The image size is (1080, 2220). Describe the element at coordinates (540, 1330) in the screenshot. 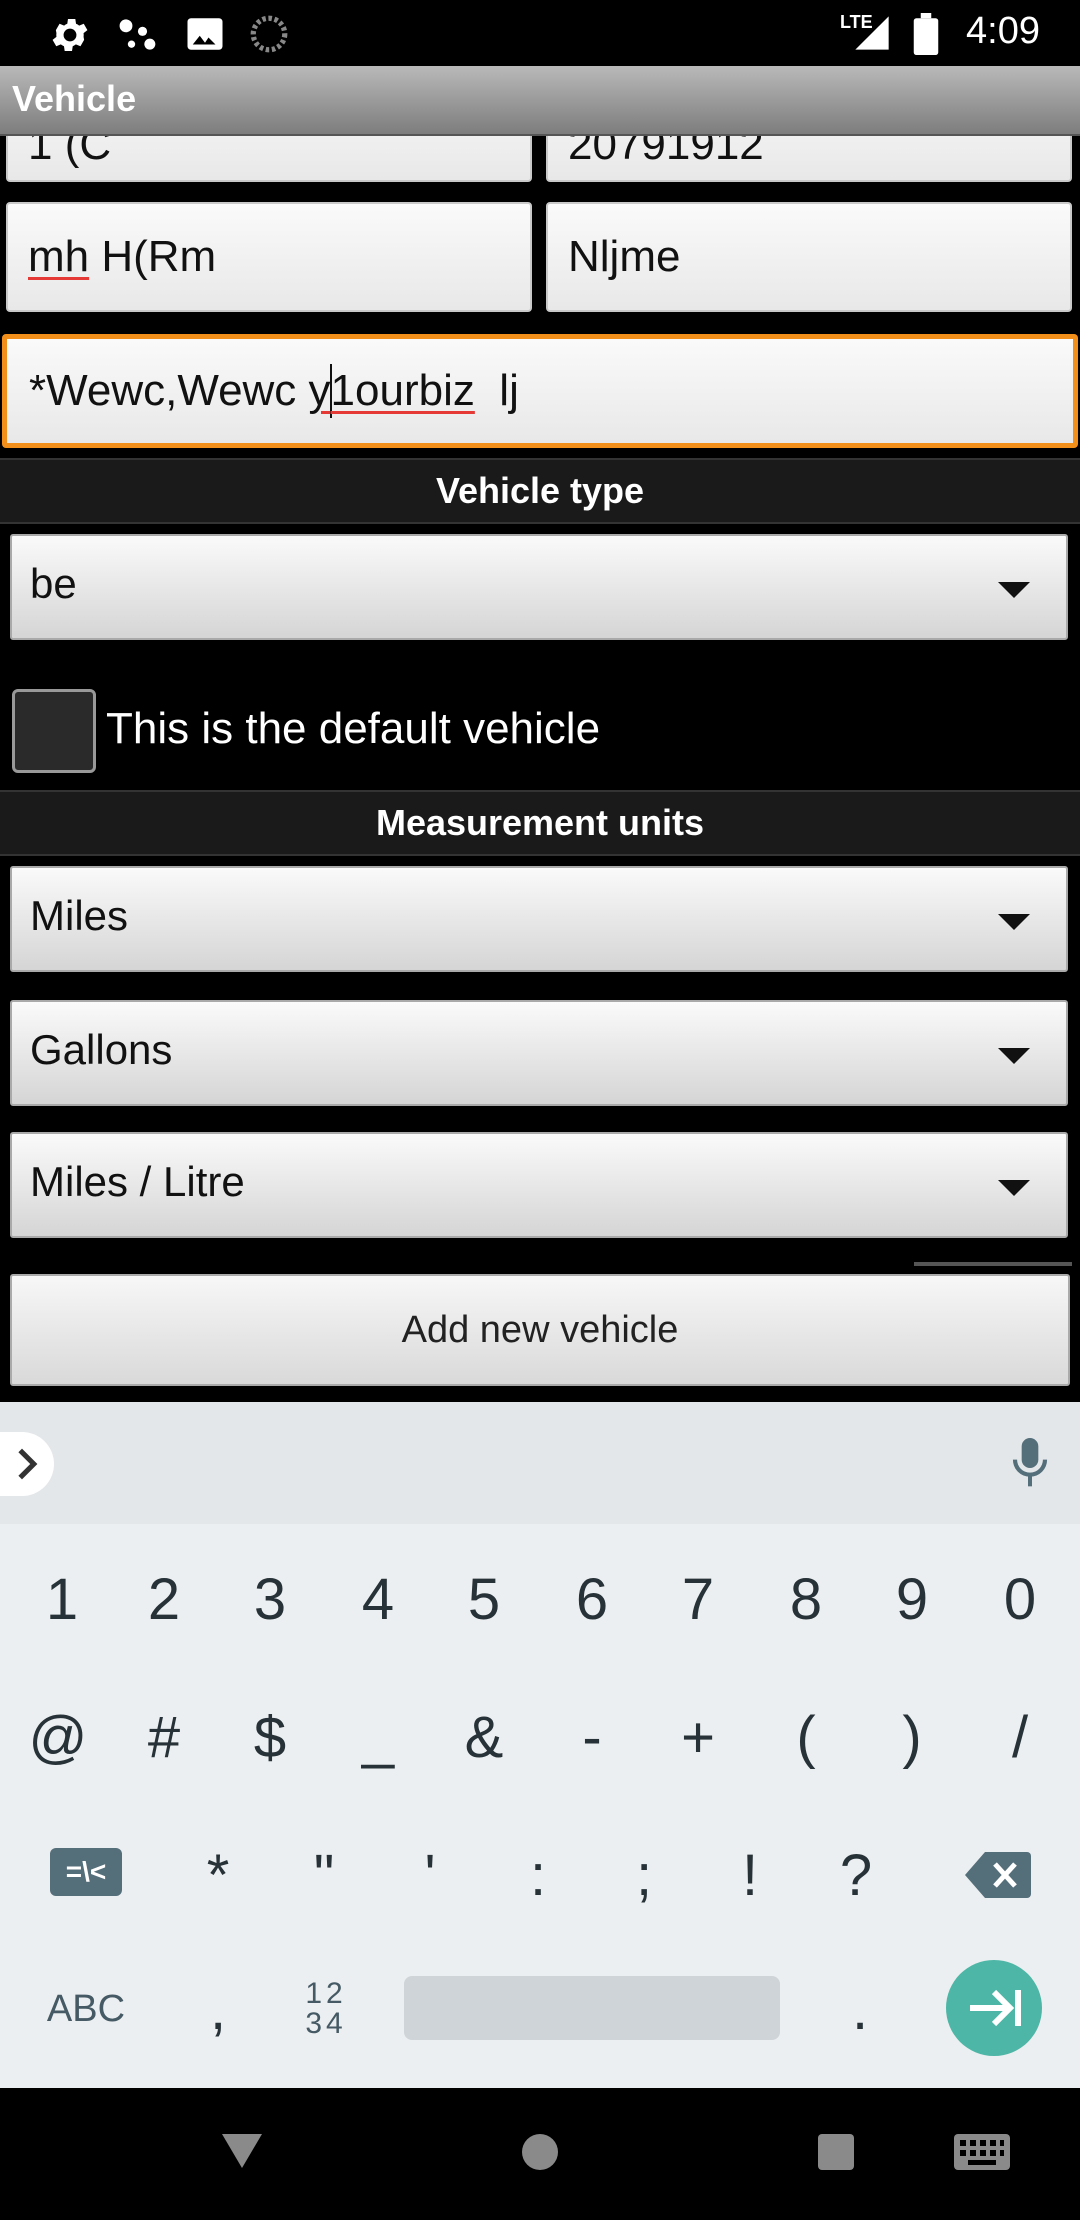

I see `add-vehicle-button: Add new vehicle` at that location.